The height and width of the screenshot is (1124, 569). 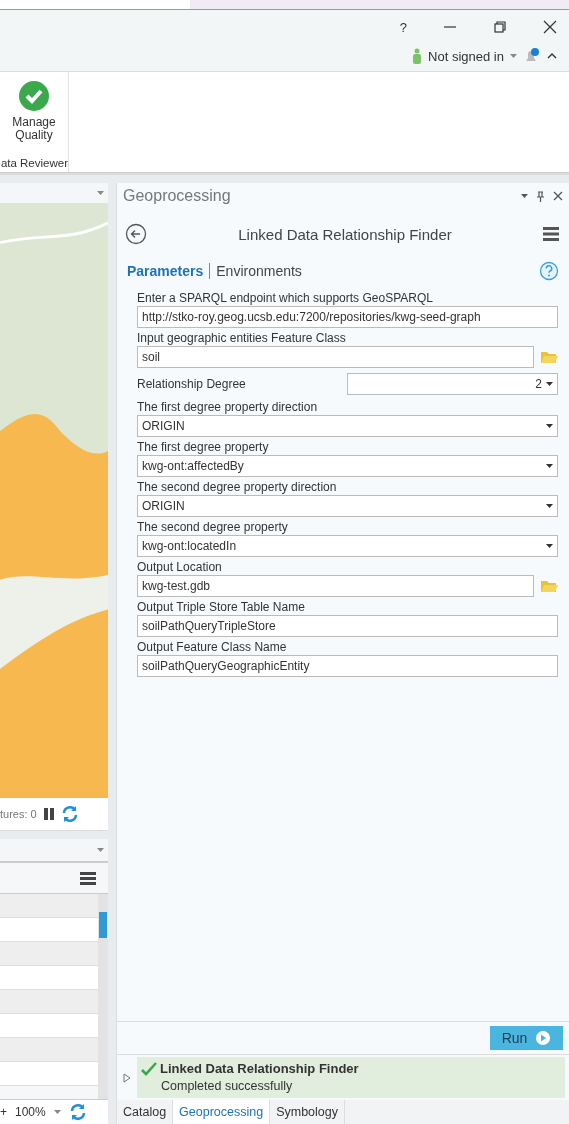 I want to click on parameter-label: Output Feature Class Name, so click(x=212, y=647).